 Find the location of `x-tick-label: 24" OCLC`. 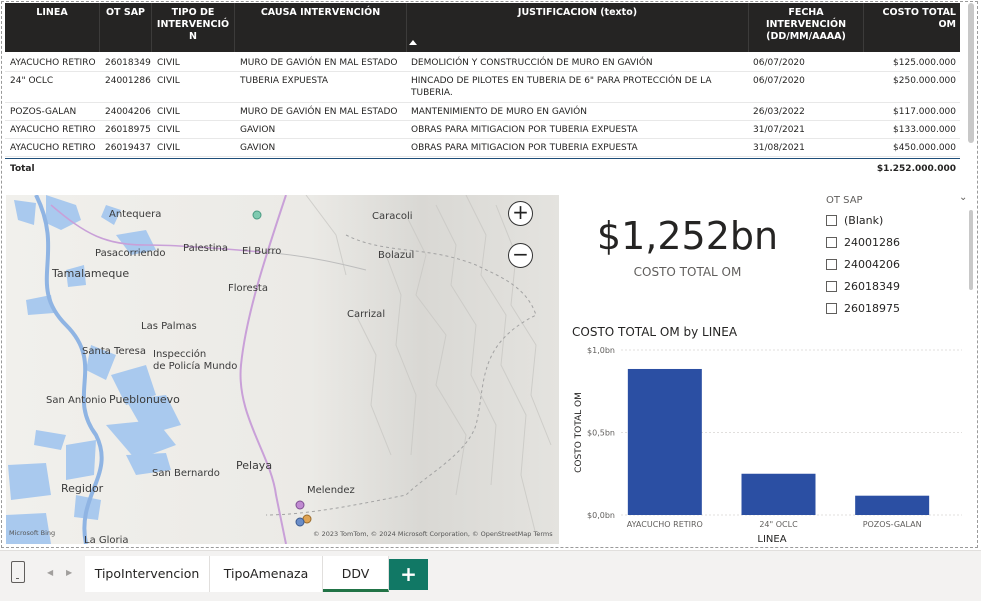

x-tick-label: 24" OCLC is located at coordinates (778, 524).